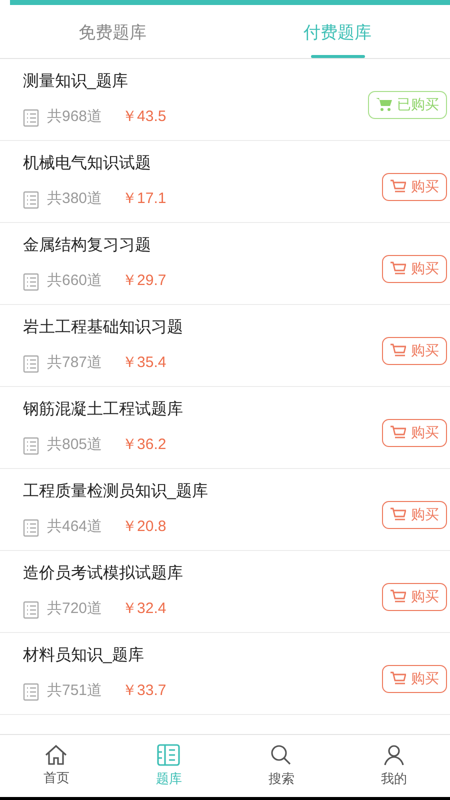 Image resolution: width=450 pixels, height=800 pixels. I want to click on tab-underline, so click(337, 56).